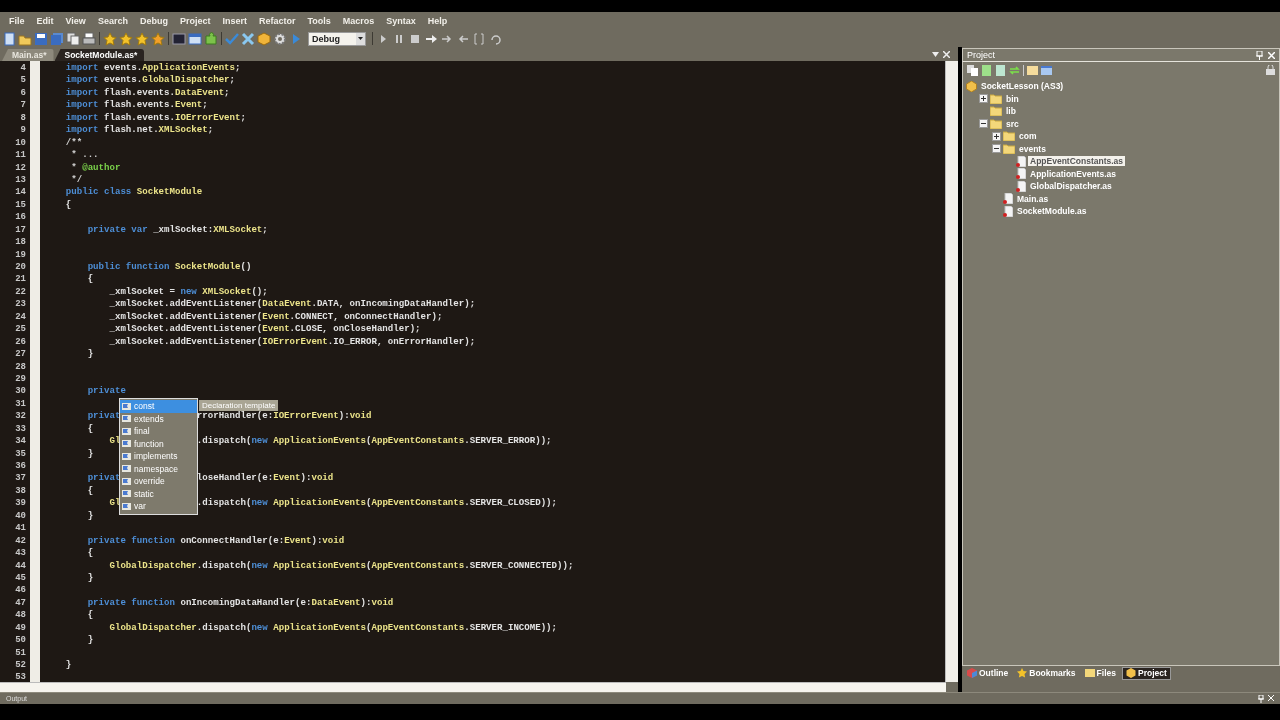 This screenshot has width=1280, height=720. What do you see at coordinates (264, 38) in the screenshot?
I see `box-icon` at bounding box center [264, 38].